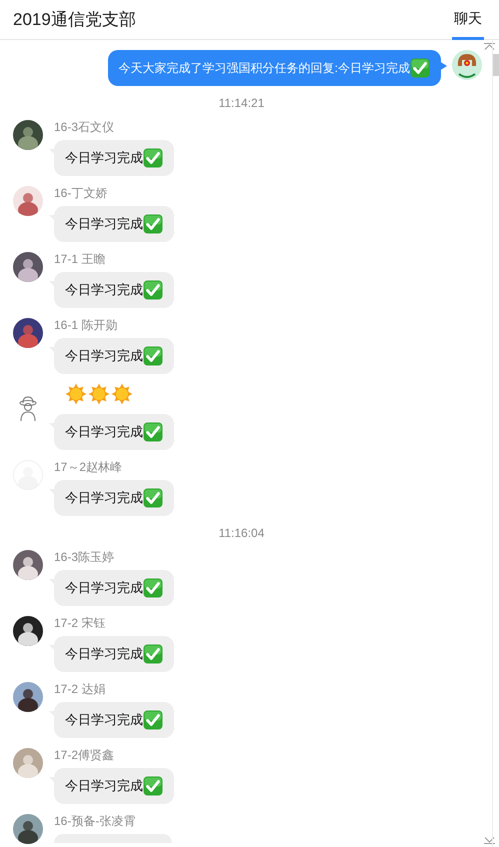 Image resolution: width=499 pixels, height=847 pixels. What do you see at coordinates (80, 623) in the screenshot?
I see `sender-name: 17-2 宋钰` at bounding box center [80, 623].